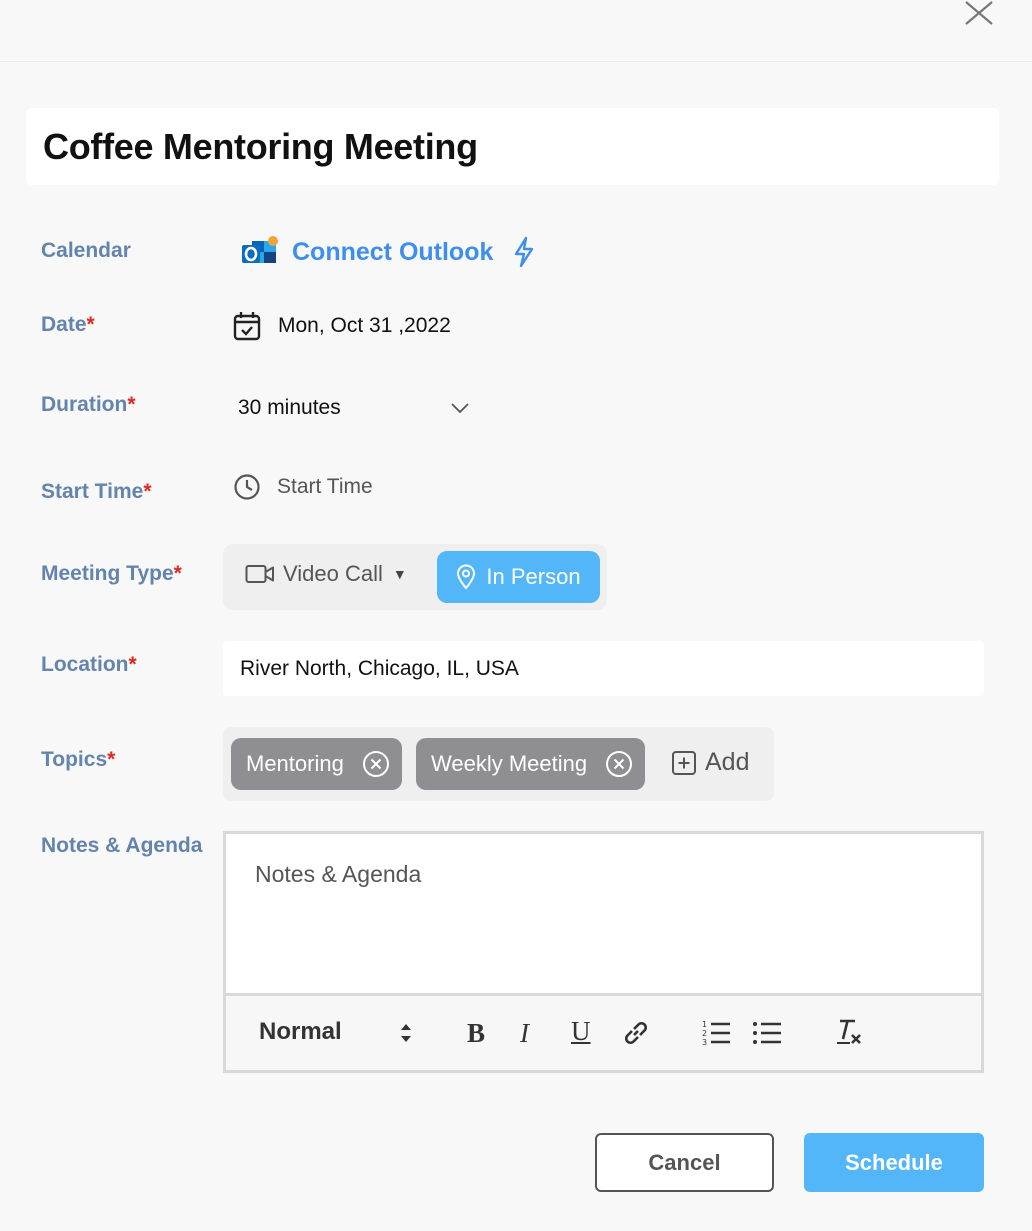  What do you see at coordinates (684, 1162) in the screenshot?
I see `cancel-button: Cancel` at bounding box center [684, 1162].